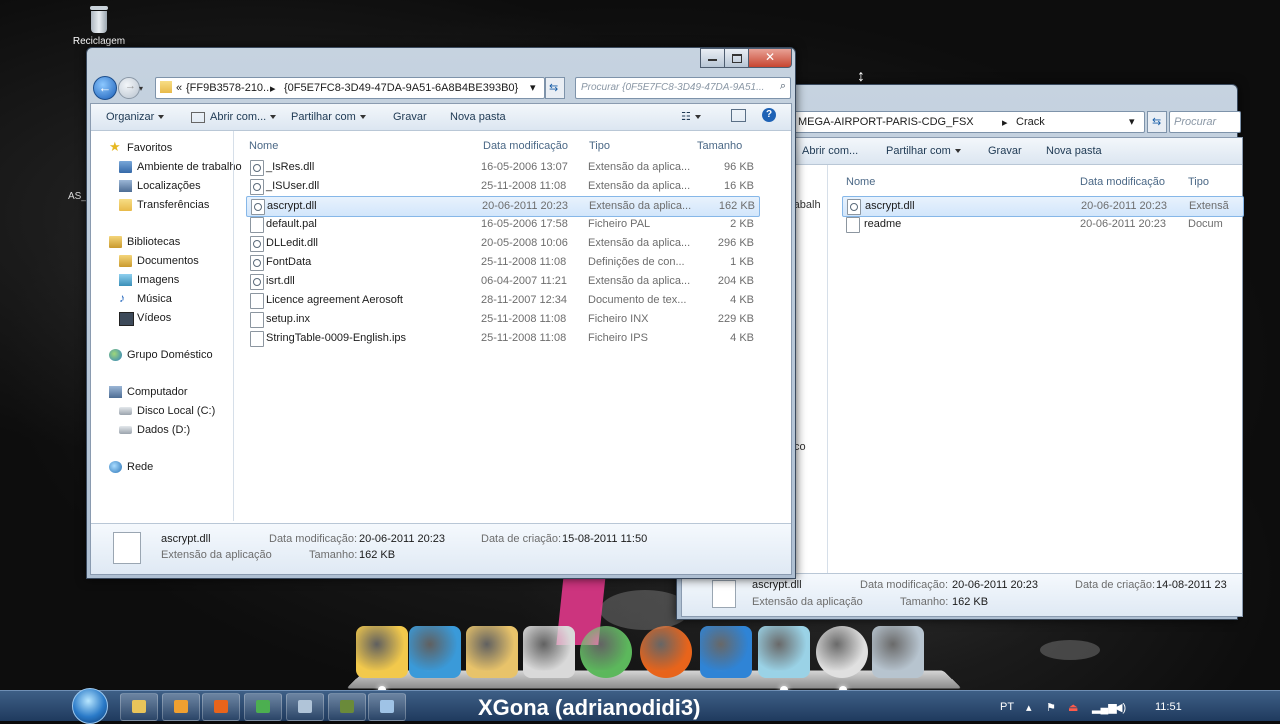 The height and width of the screenshot is (724, 1280). What do you see at coordinates (135, 117) in the screenshot?
I see `organize-button: Organizar` at bounding box center [135, 117].